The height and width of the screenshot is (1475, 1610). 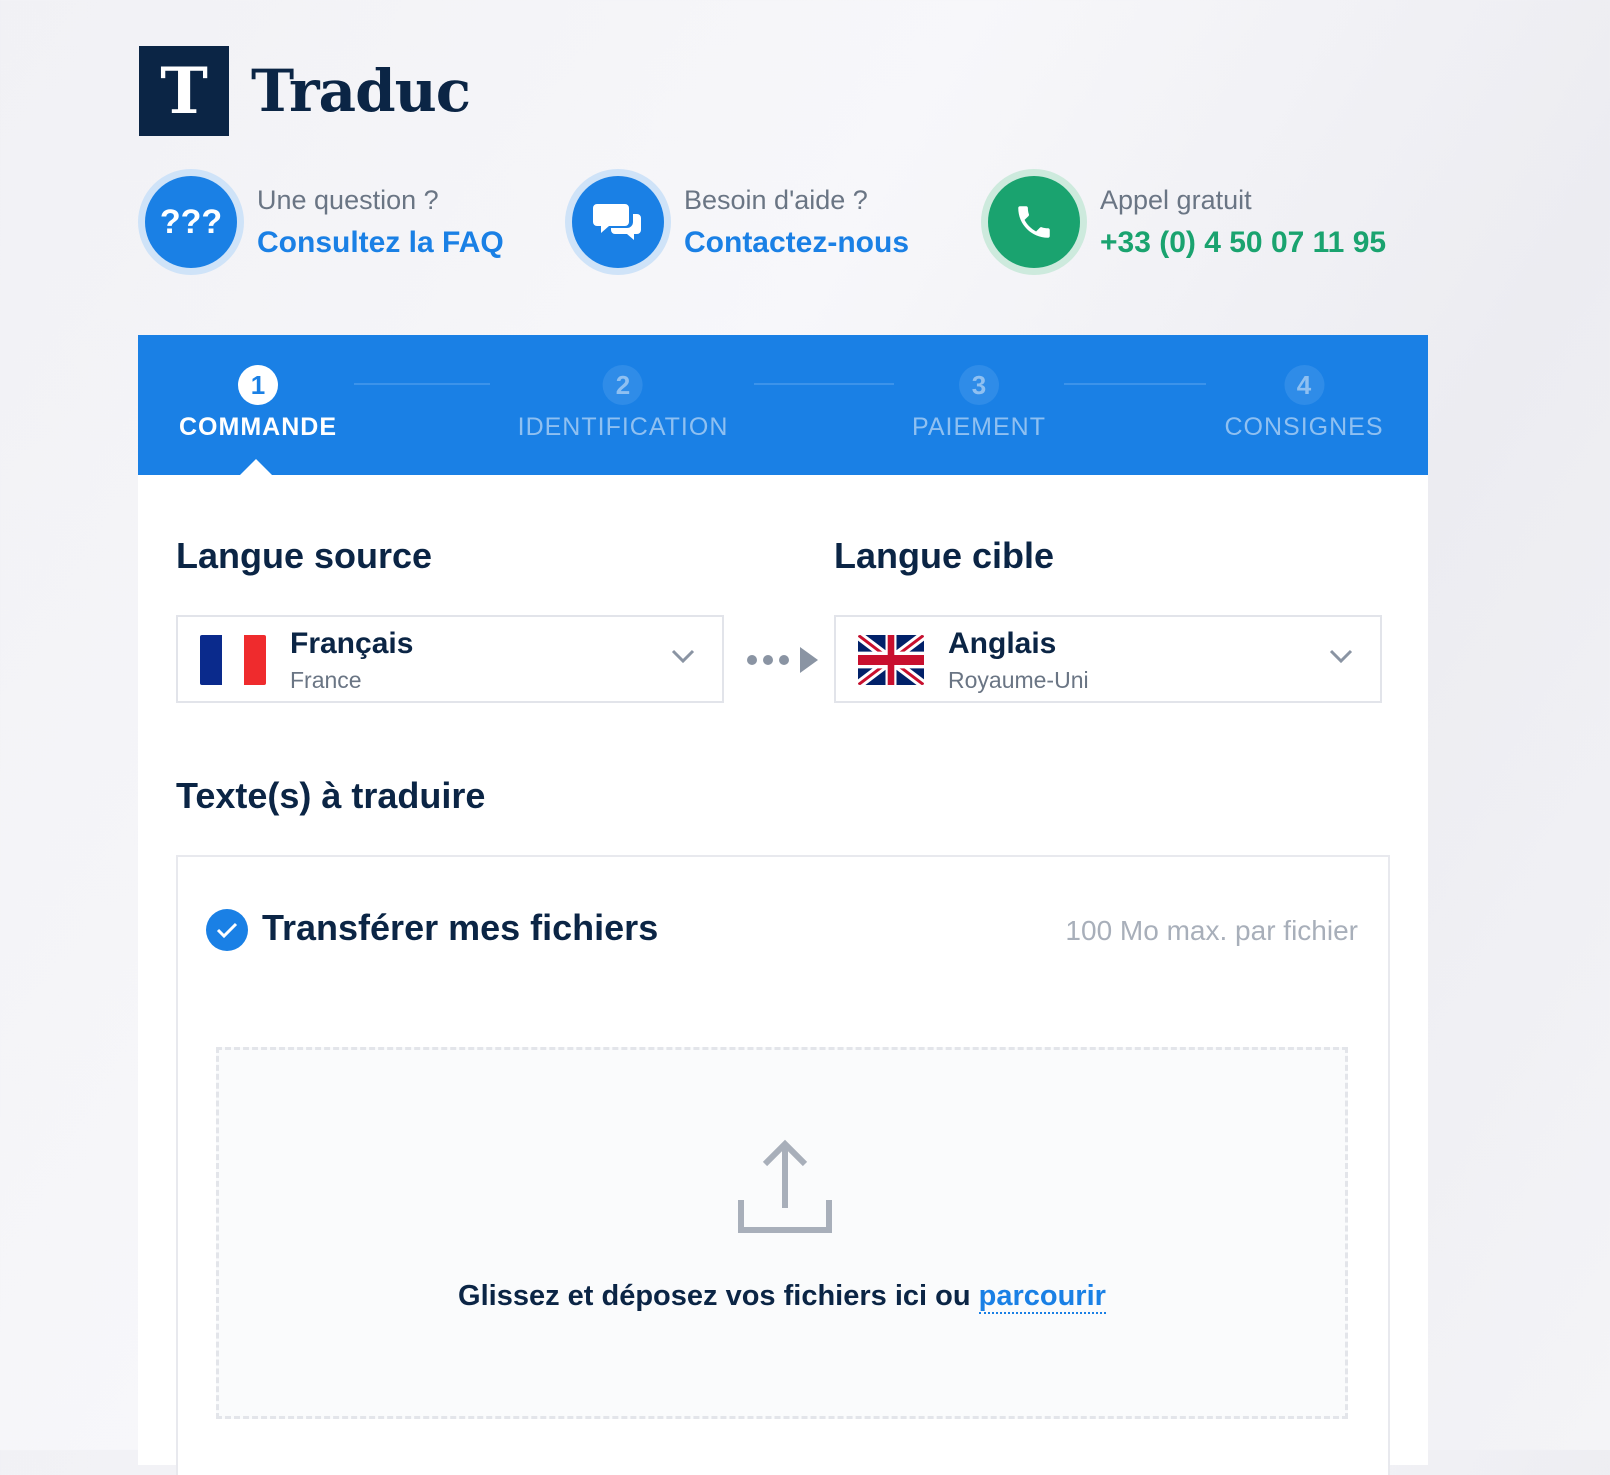 I want to click on transfer-files-option: Transférer mes fichiers, so click(x=460, y=928).